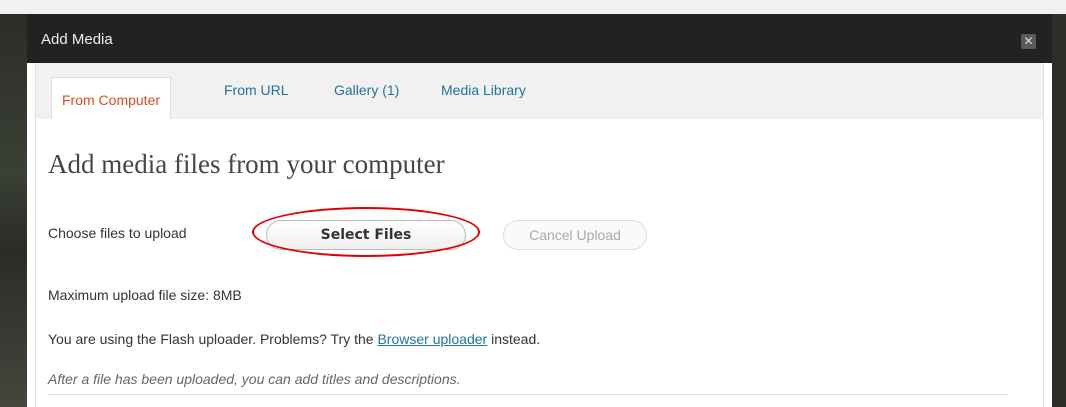 This screenshot has height=407, width=1066. I want to click on dialog-titlebar: Add Media ✕, so click(539, 38).